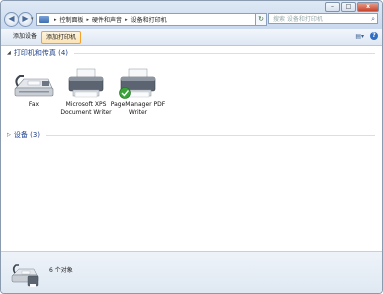 This screenshot has width=383, height=294. I want to click on maximize-button: □, so click(348, 7).